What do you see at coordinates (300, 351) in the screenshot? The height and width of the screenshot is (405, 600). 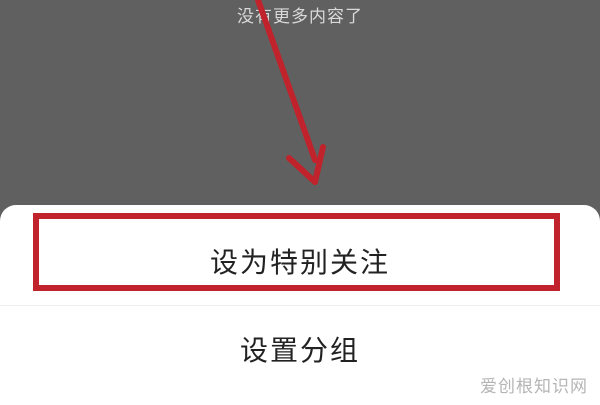 I see `set-group-button: 设置分组` at bounding box center [300, 351].